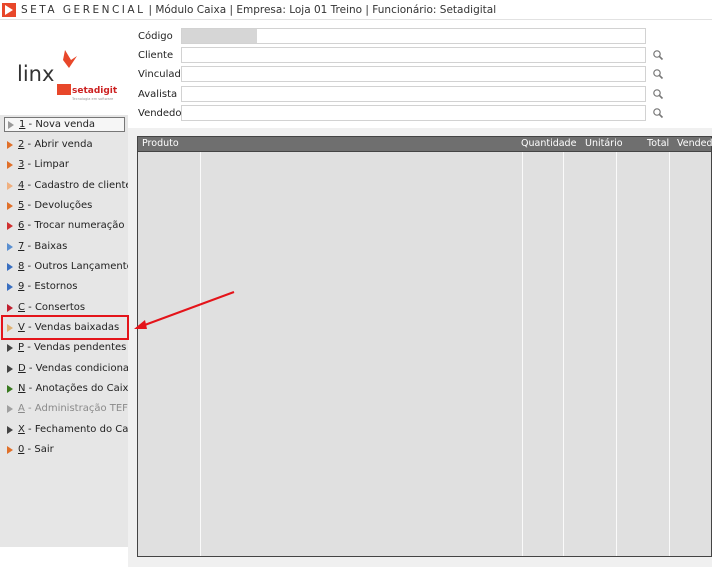 The width and height of the screenshot is (712, 567). I want to click on menu-item-n: N - Anotações do Caixa, so click(69, 388).